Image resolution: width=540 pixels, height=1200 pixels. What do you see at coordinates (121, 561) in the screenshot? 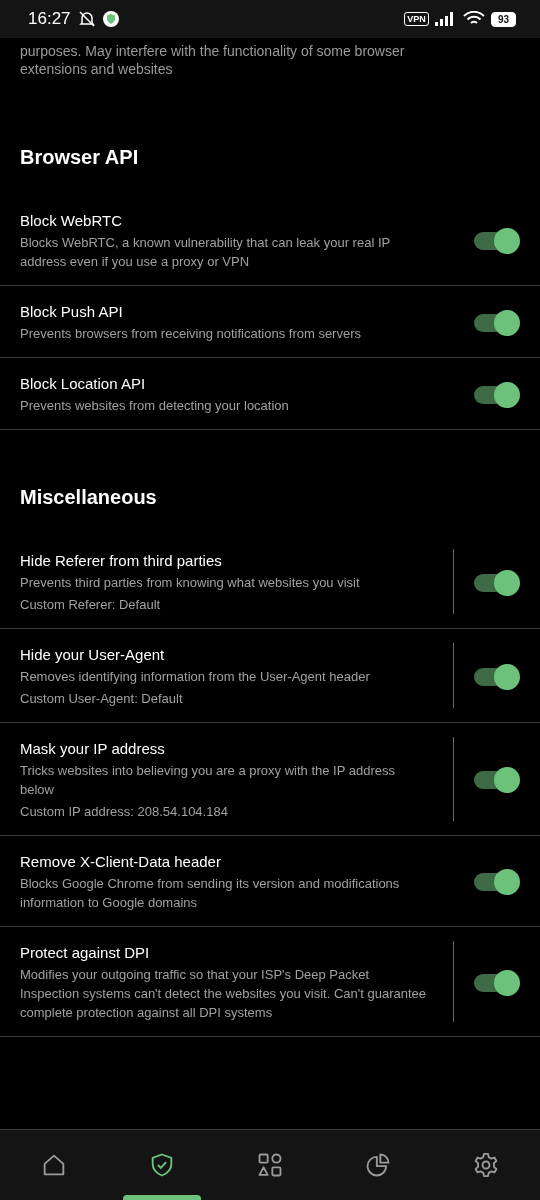
I see `setting-title: Hide Referer from third parties` at bounding box center [121, 561].